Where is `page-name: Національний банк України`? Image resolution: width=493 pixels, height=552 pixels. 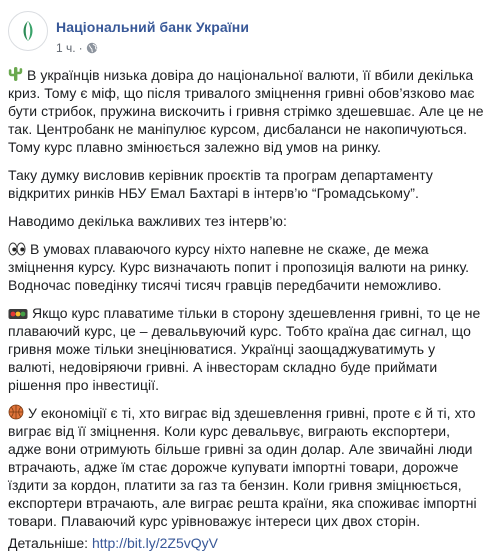
page-name: Національний банк України is located at coordinates (152, 27).